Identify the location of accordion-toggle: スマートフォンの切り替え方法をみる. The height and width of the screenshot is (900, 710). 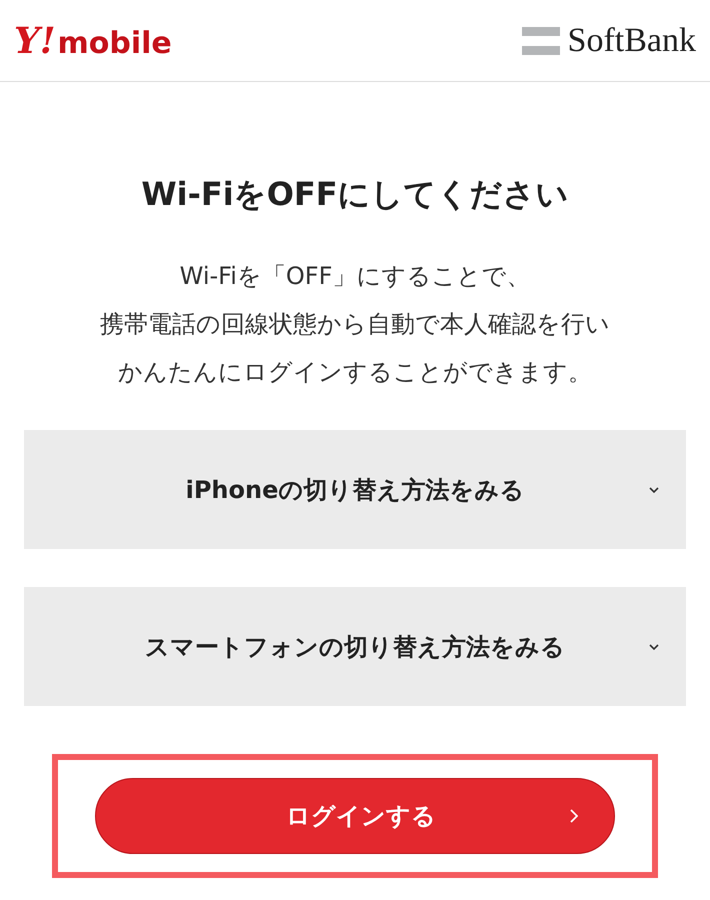
(355, 646).